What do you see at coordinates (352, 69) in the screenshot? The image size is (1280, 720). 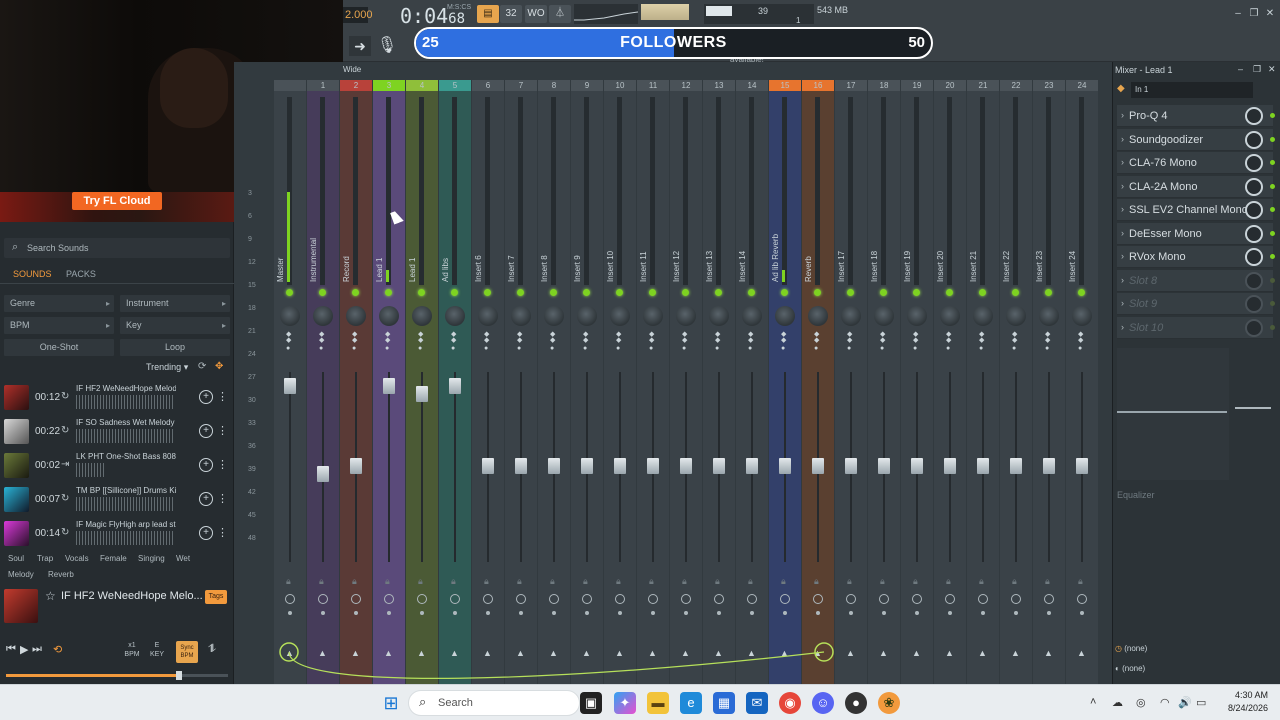 I see `stereo-mode-label: Wide` at bounding box center [352, 69].